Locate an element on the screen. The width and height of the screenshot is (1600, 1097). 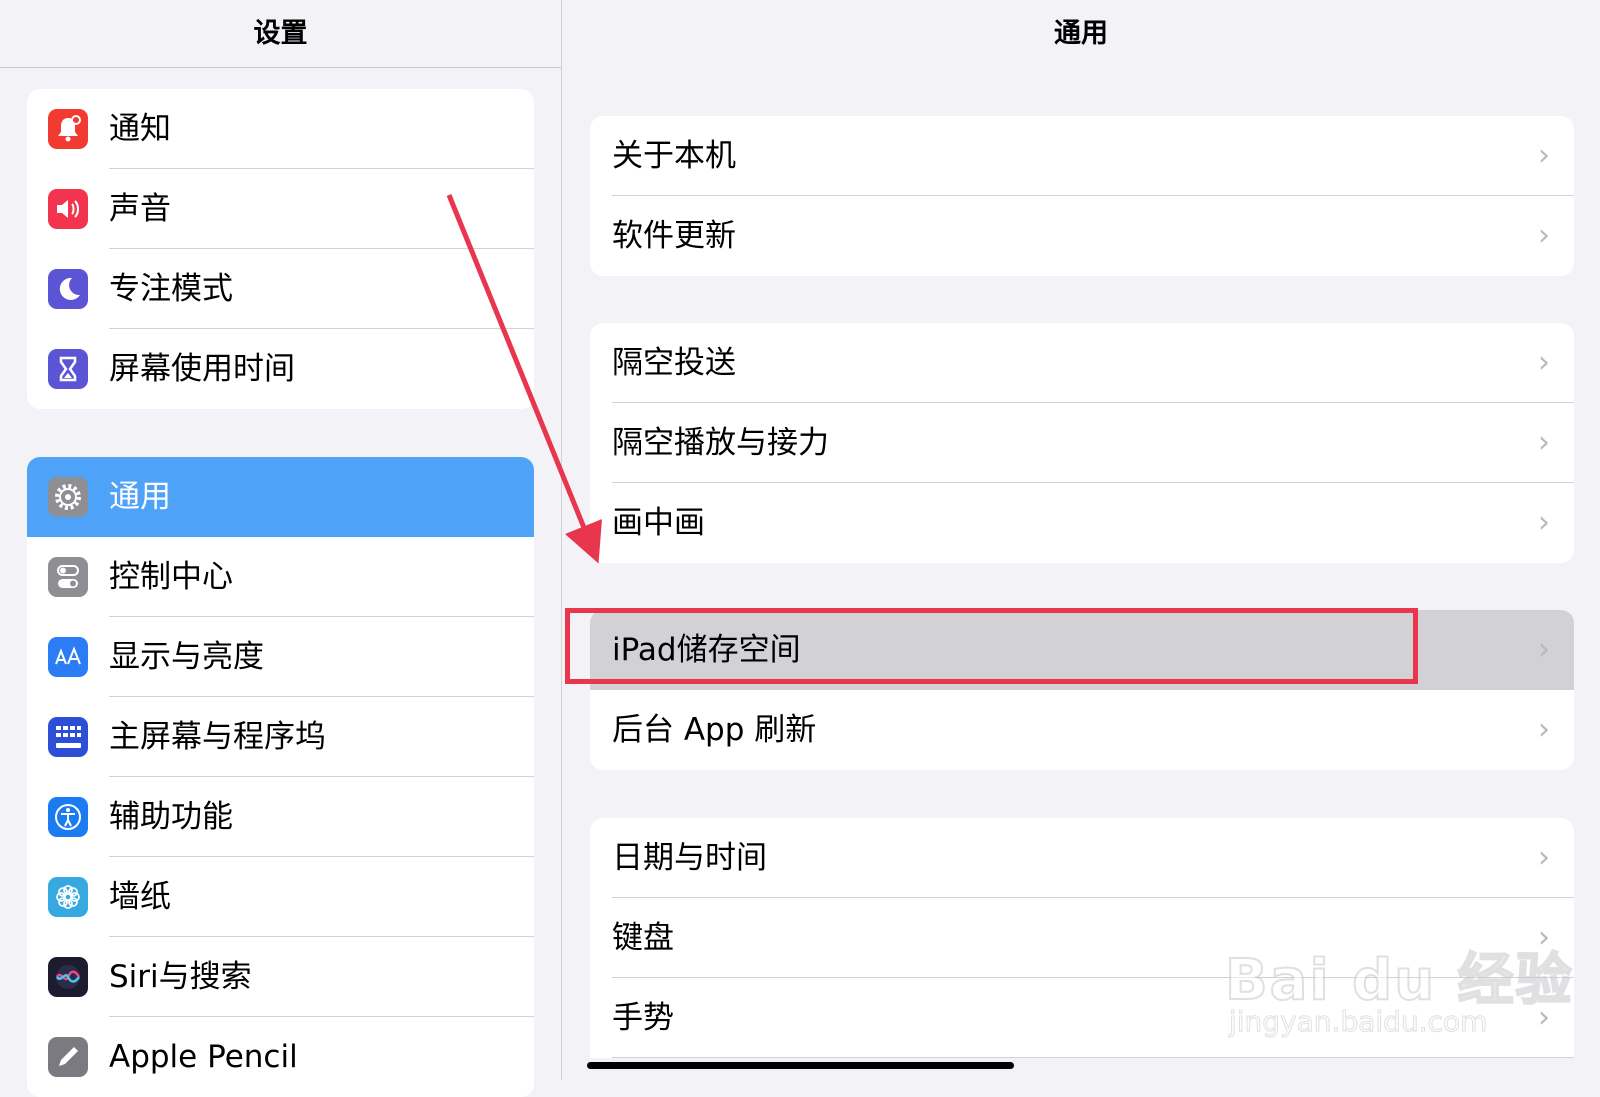
gear-icon is located at coordinates (68, 497).